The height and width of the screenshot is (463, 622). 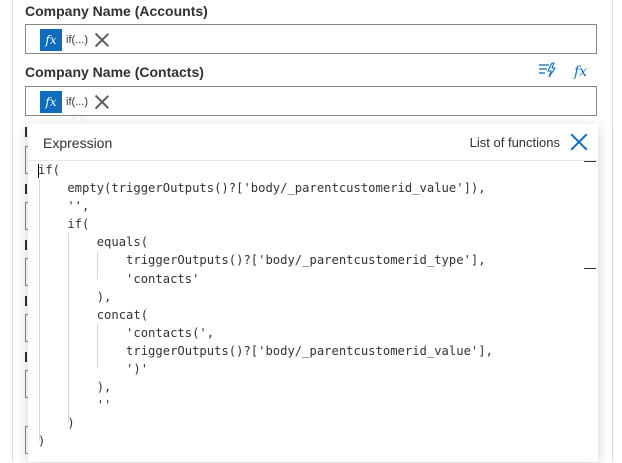 What do you see at coordinates (579, 142) in the screenshot?
I see `close-icon` at bounding box center [579, 142].